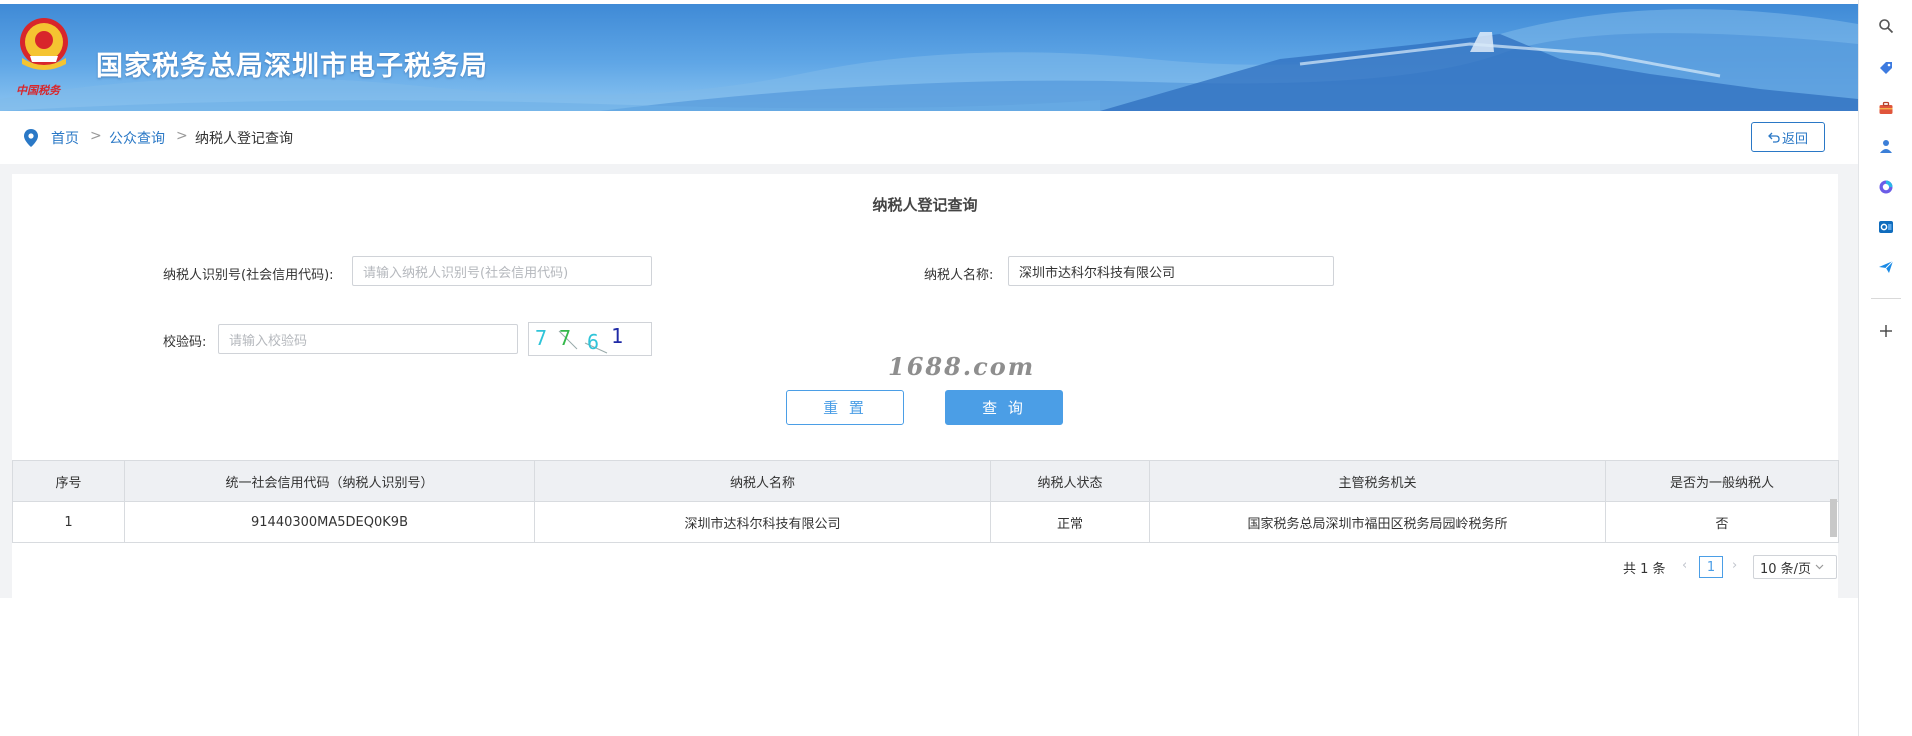  I want to click on undo-icon, so click(1774, 137).